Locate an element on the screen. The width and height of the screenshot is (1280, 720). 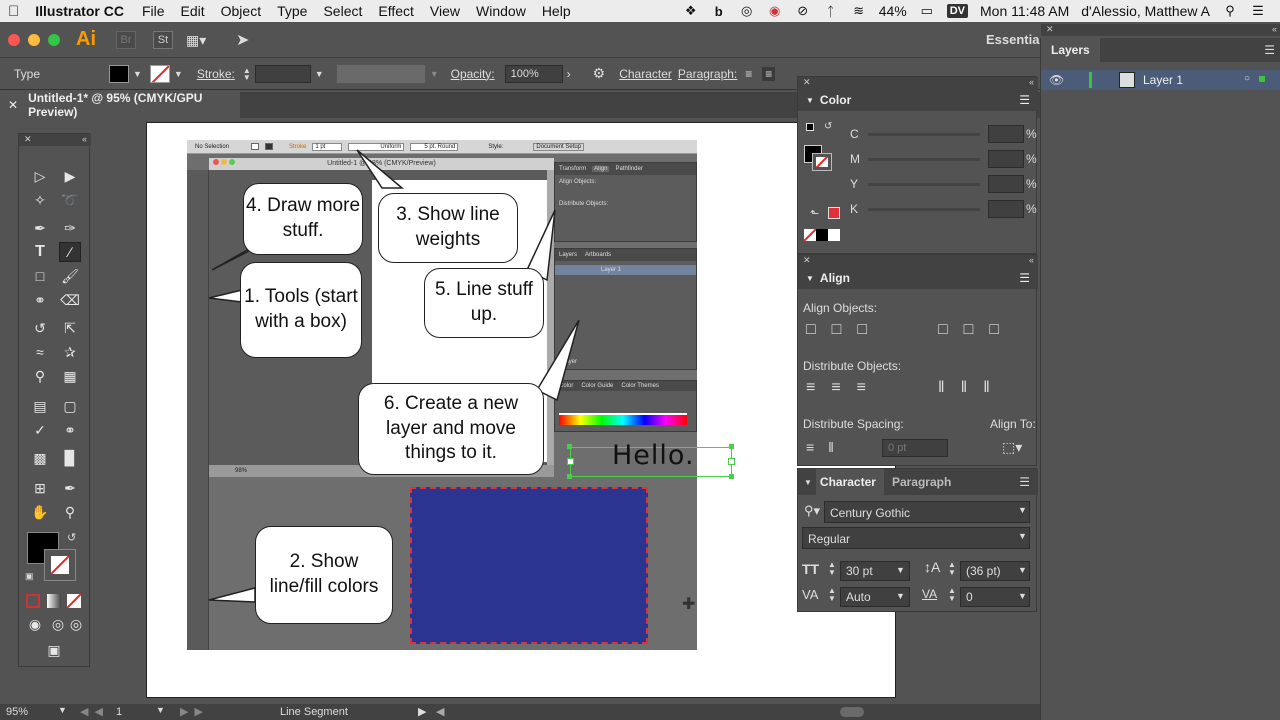
font-family-select: Century Gothic is located at coordinates (927, 512).